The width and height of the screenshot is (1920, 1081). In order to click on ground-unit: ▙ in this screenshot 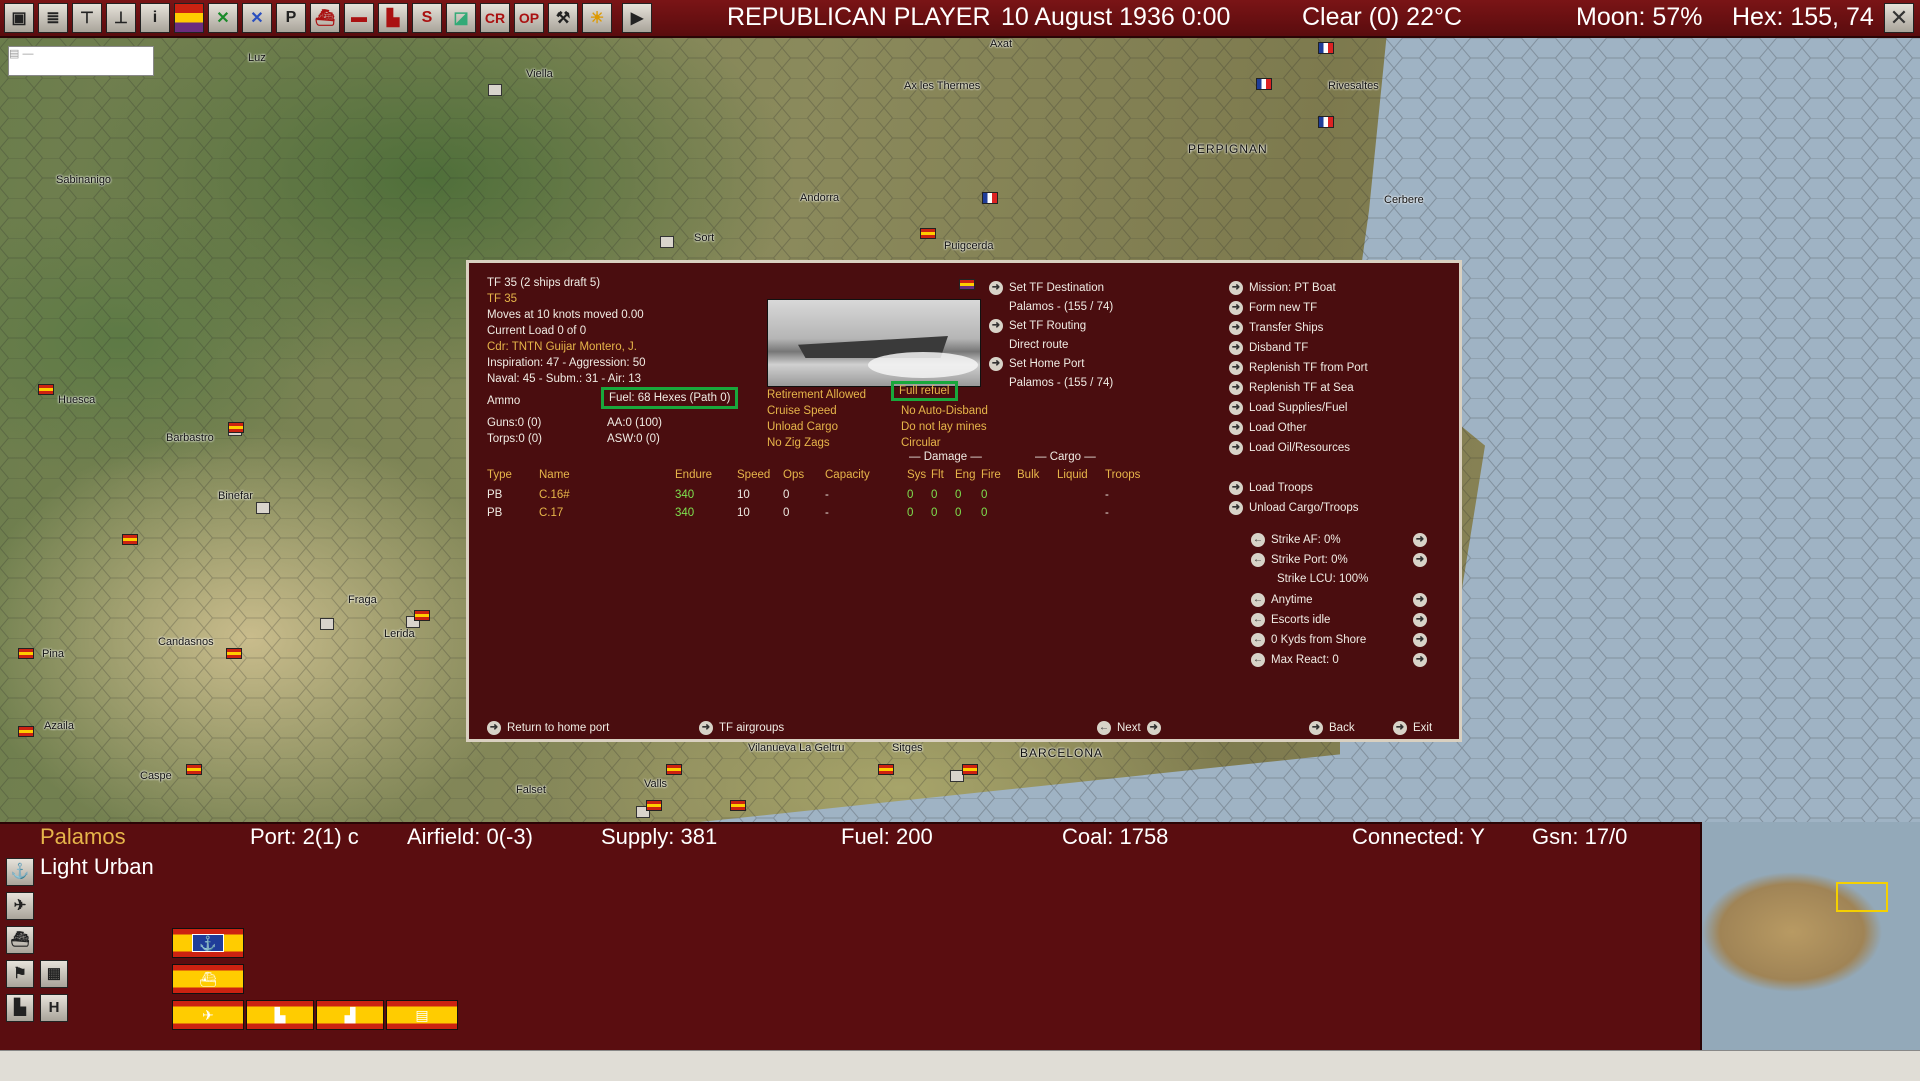, I will do `click(280, 1015)`.